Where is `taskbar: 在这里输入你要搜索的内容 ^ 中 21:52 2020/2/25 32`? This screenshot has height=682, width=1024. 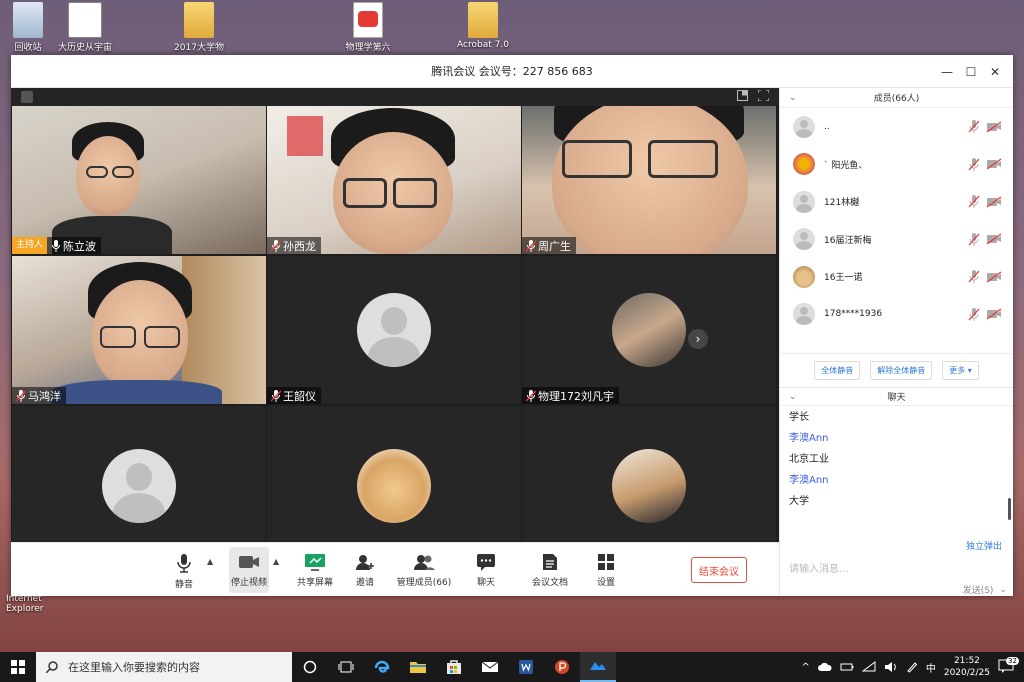
taskbar: 在这里输入你要搜索的内容 ^ 中 21:52 2020/2/25 32 is located at coordinates (512, 667).